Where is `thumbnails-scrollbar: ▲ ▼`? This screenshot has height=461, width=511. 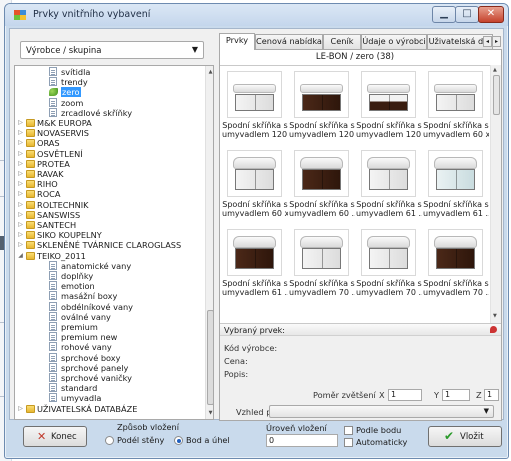
thumbnails-scrollbar: ▲ ▼ is located at coordinates (495, 194).